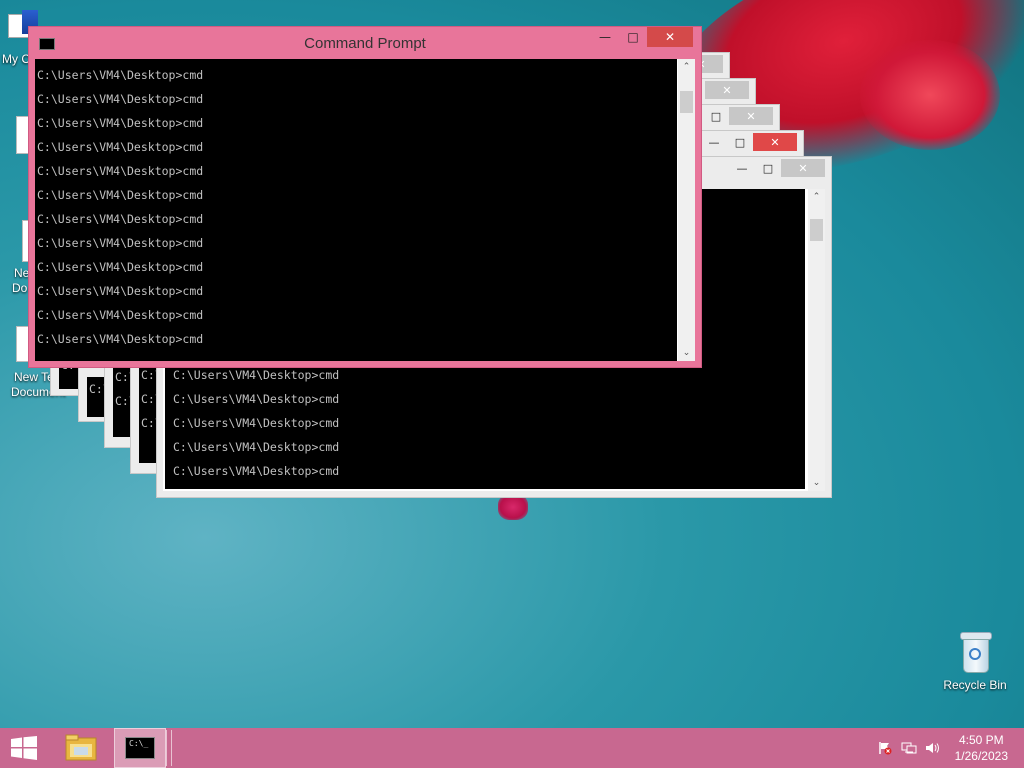 The height and width of the screenshot is (768, 1024). I want to click on volume-icon, so click(933, 748).